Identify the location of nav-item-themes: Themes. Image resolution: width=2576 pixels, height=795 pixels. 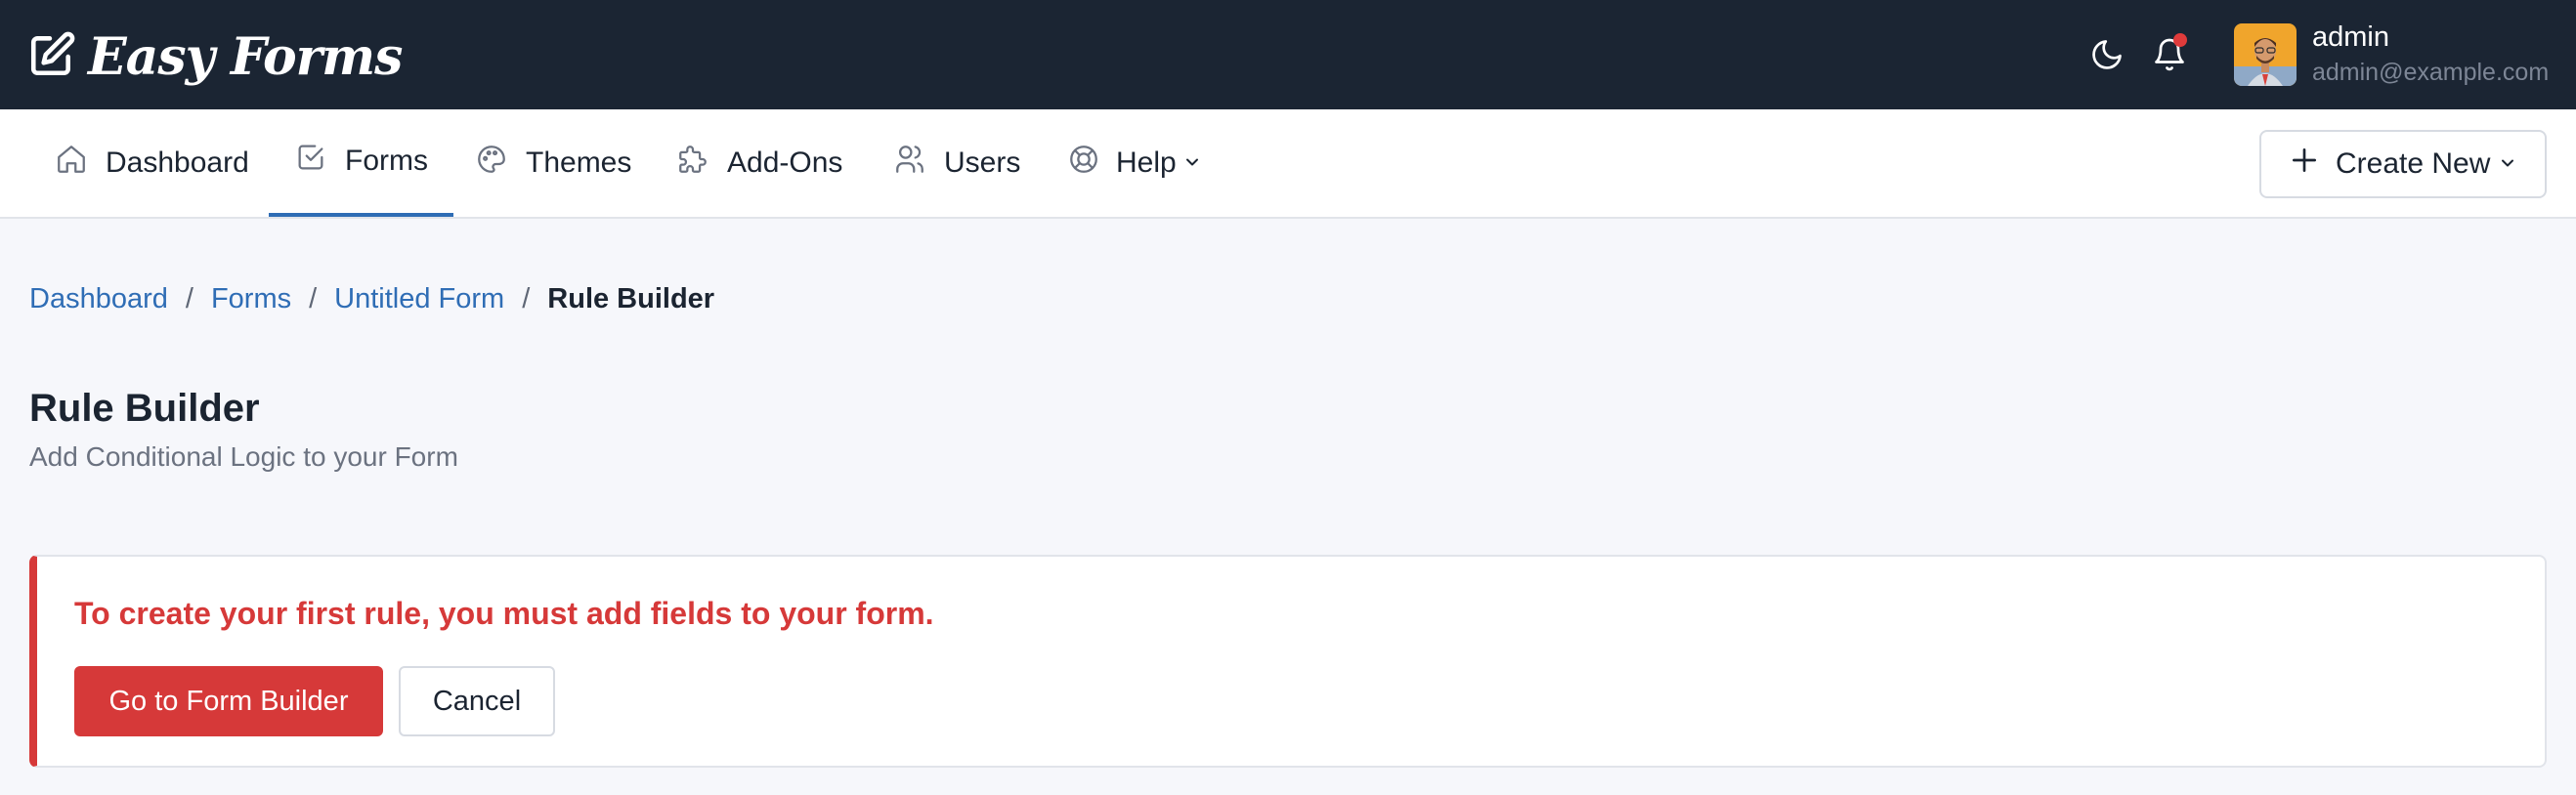
(554, 163).